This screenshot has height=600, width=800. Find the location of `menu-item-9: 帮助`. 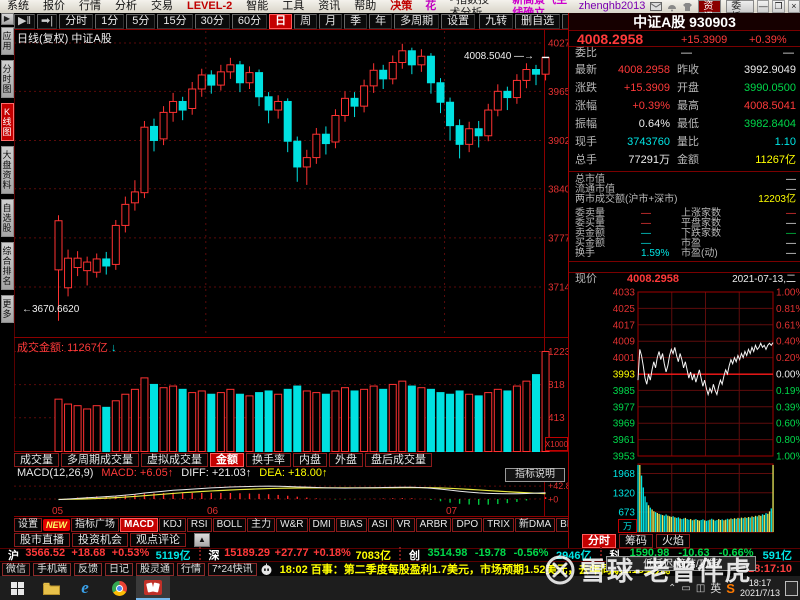

menu-item-9: 帮助 is located at coordinates (365, 6).